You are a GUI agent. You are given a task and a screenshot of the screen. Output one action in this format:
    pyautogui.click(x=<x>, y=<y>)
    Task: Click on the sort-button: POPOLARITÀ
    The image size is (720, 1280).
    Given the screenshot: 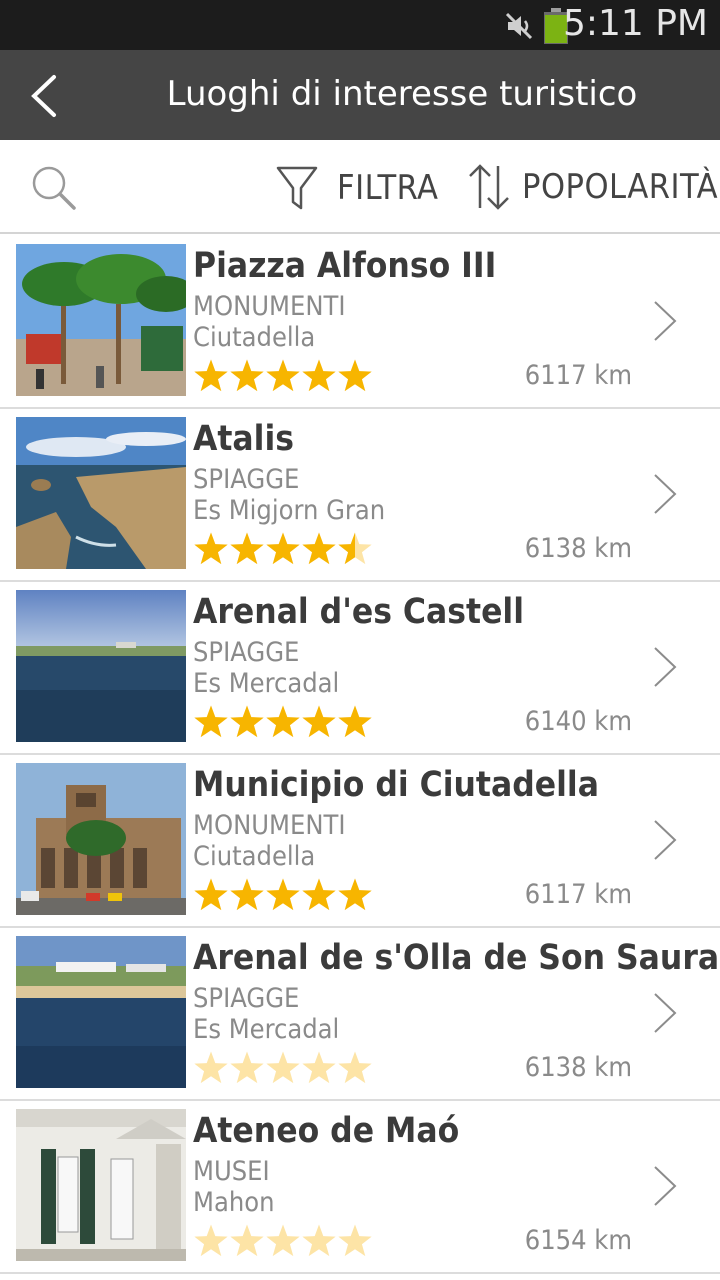 What is the action you would take?
    pyautogui.click(x=592, y=187)
    